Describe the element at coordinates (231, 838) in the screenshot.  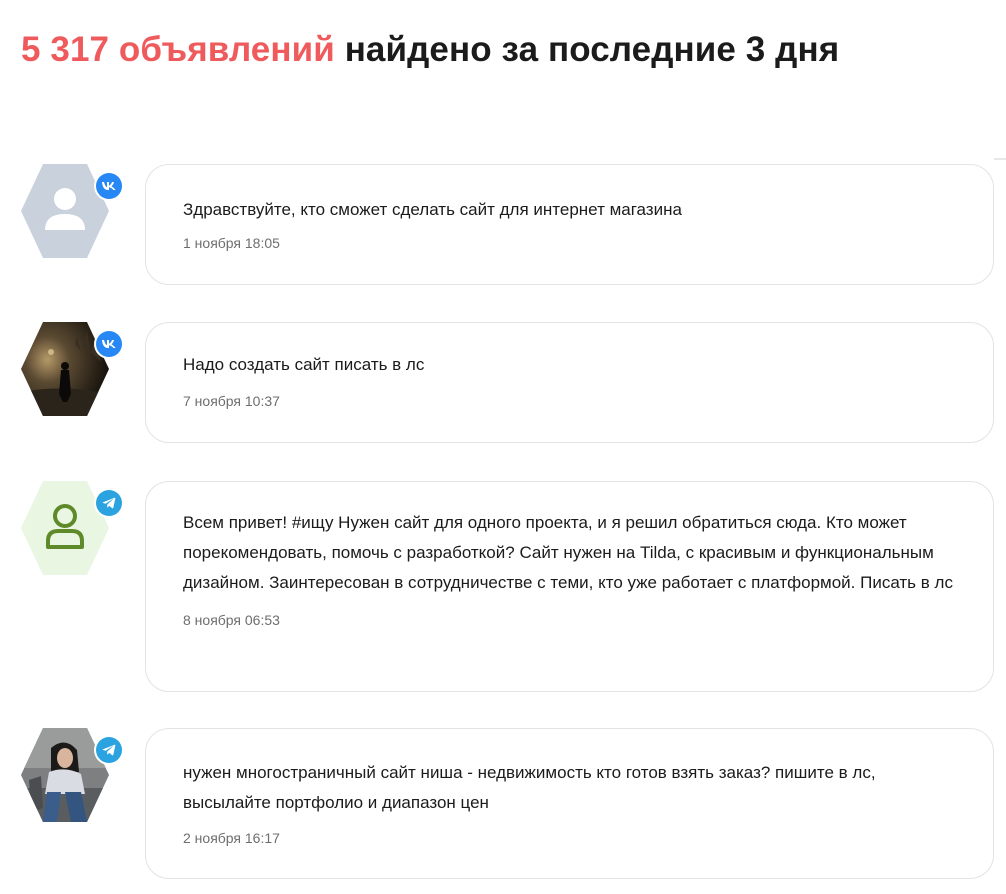
I see `post-date: 2 ноября 16:17` at that location.